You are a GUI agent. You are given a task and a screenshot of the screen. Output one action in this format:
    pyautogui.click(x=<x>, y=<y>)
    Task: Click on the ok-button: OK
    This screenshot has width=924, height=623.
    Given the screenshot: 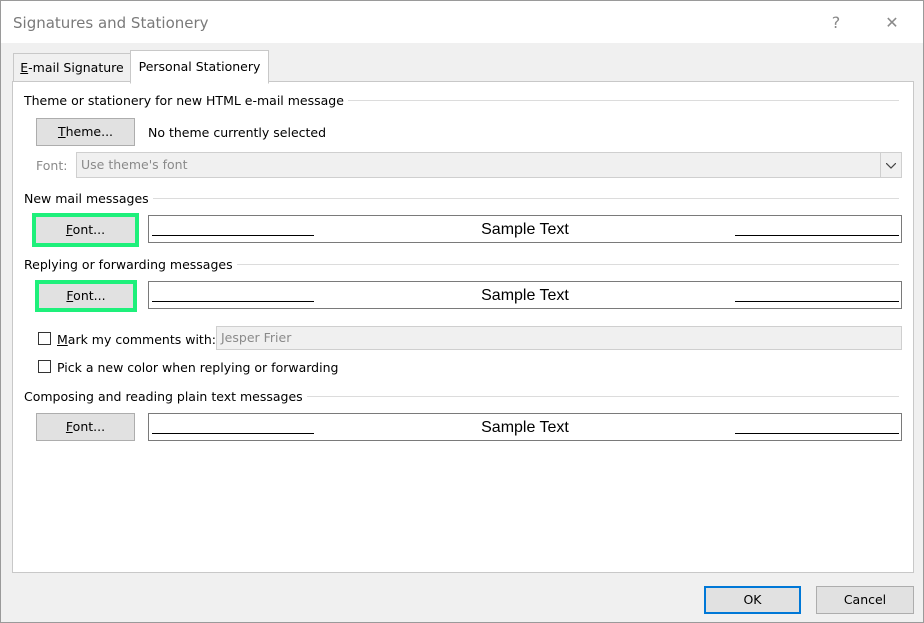 What is the action you would take?
    pyautogui.click(x=752, y=600)
    